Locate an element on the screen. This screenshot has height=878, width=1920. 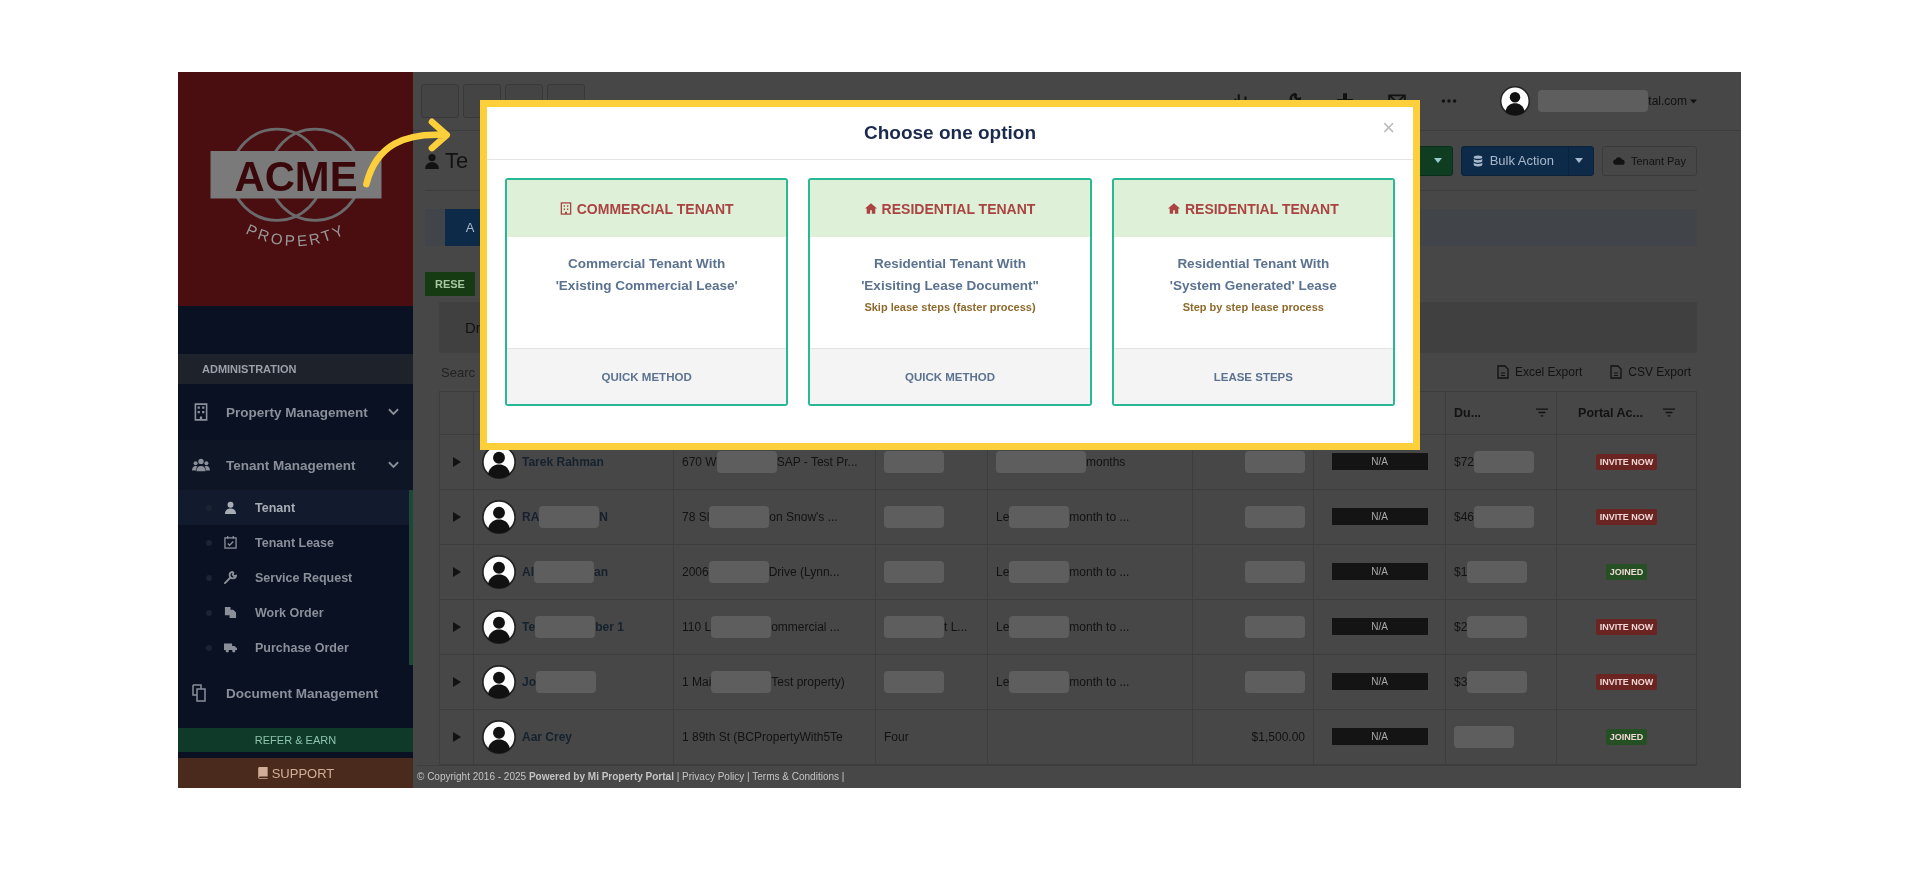
option-description: 'System Generated' Lease is located at coordinates (1253, 286).